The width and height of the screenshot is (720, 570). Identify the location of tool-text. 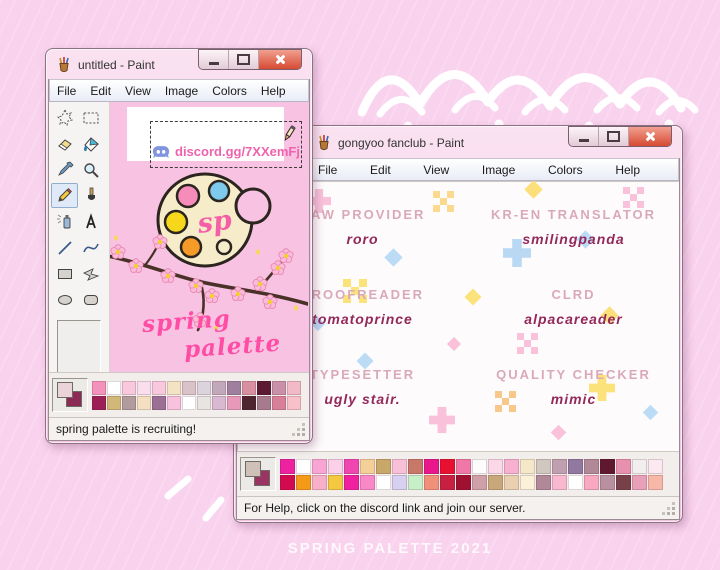
(90, 221).